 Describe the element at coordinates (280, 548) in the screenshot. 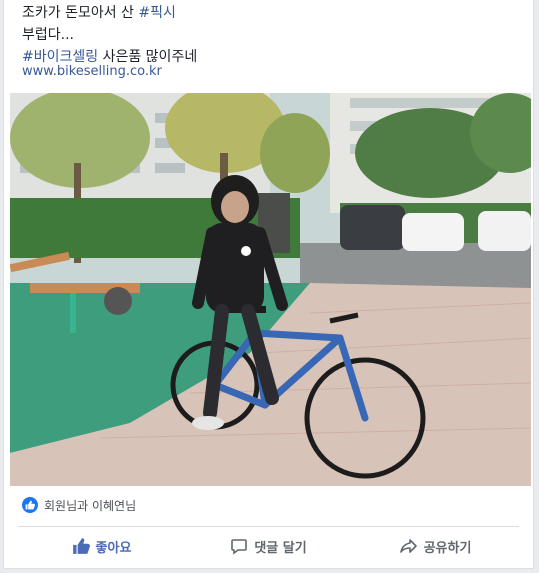

I see `comment-label: 댓글 달기` at that location.